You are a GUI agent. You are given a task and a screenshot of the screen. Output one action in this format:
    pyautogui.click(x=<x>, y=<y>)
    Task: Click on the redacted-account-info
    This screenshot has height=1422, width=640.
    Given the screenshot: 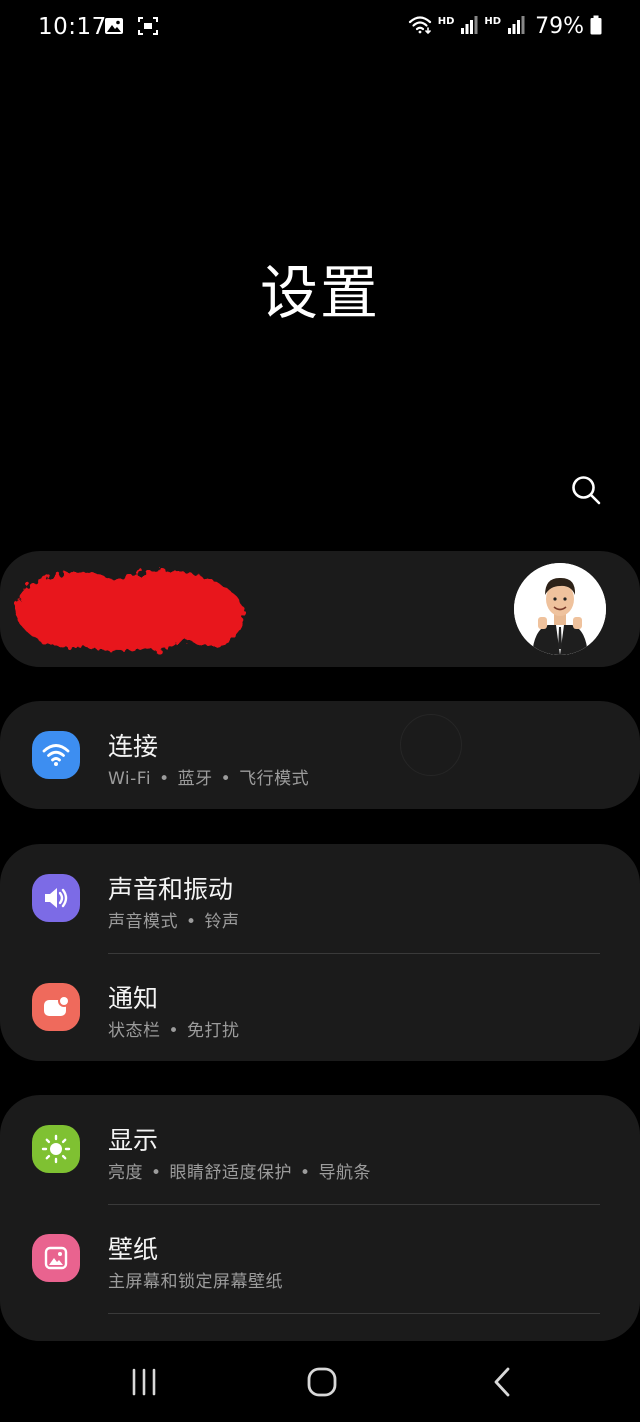 What is the action you would take?
    pyautogui.click(x=130, y=611)
    